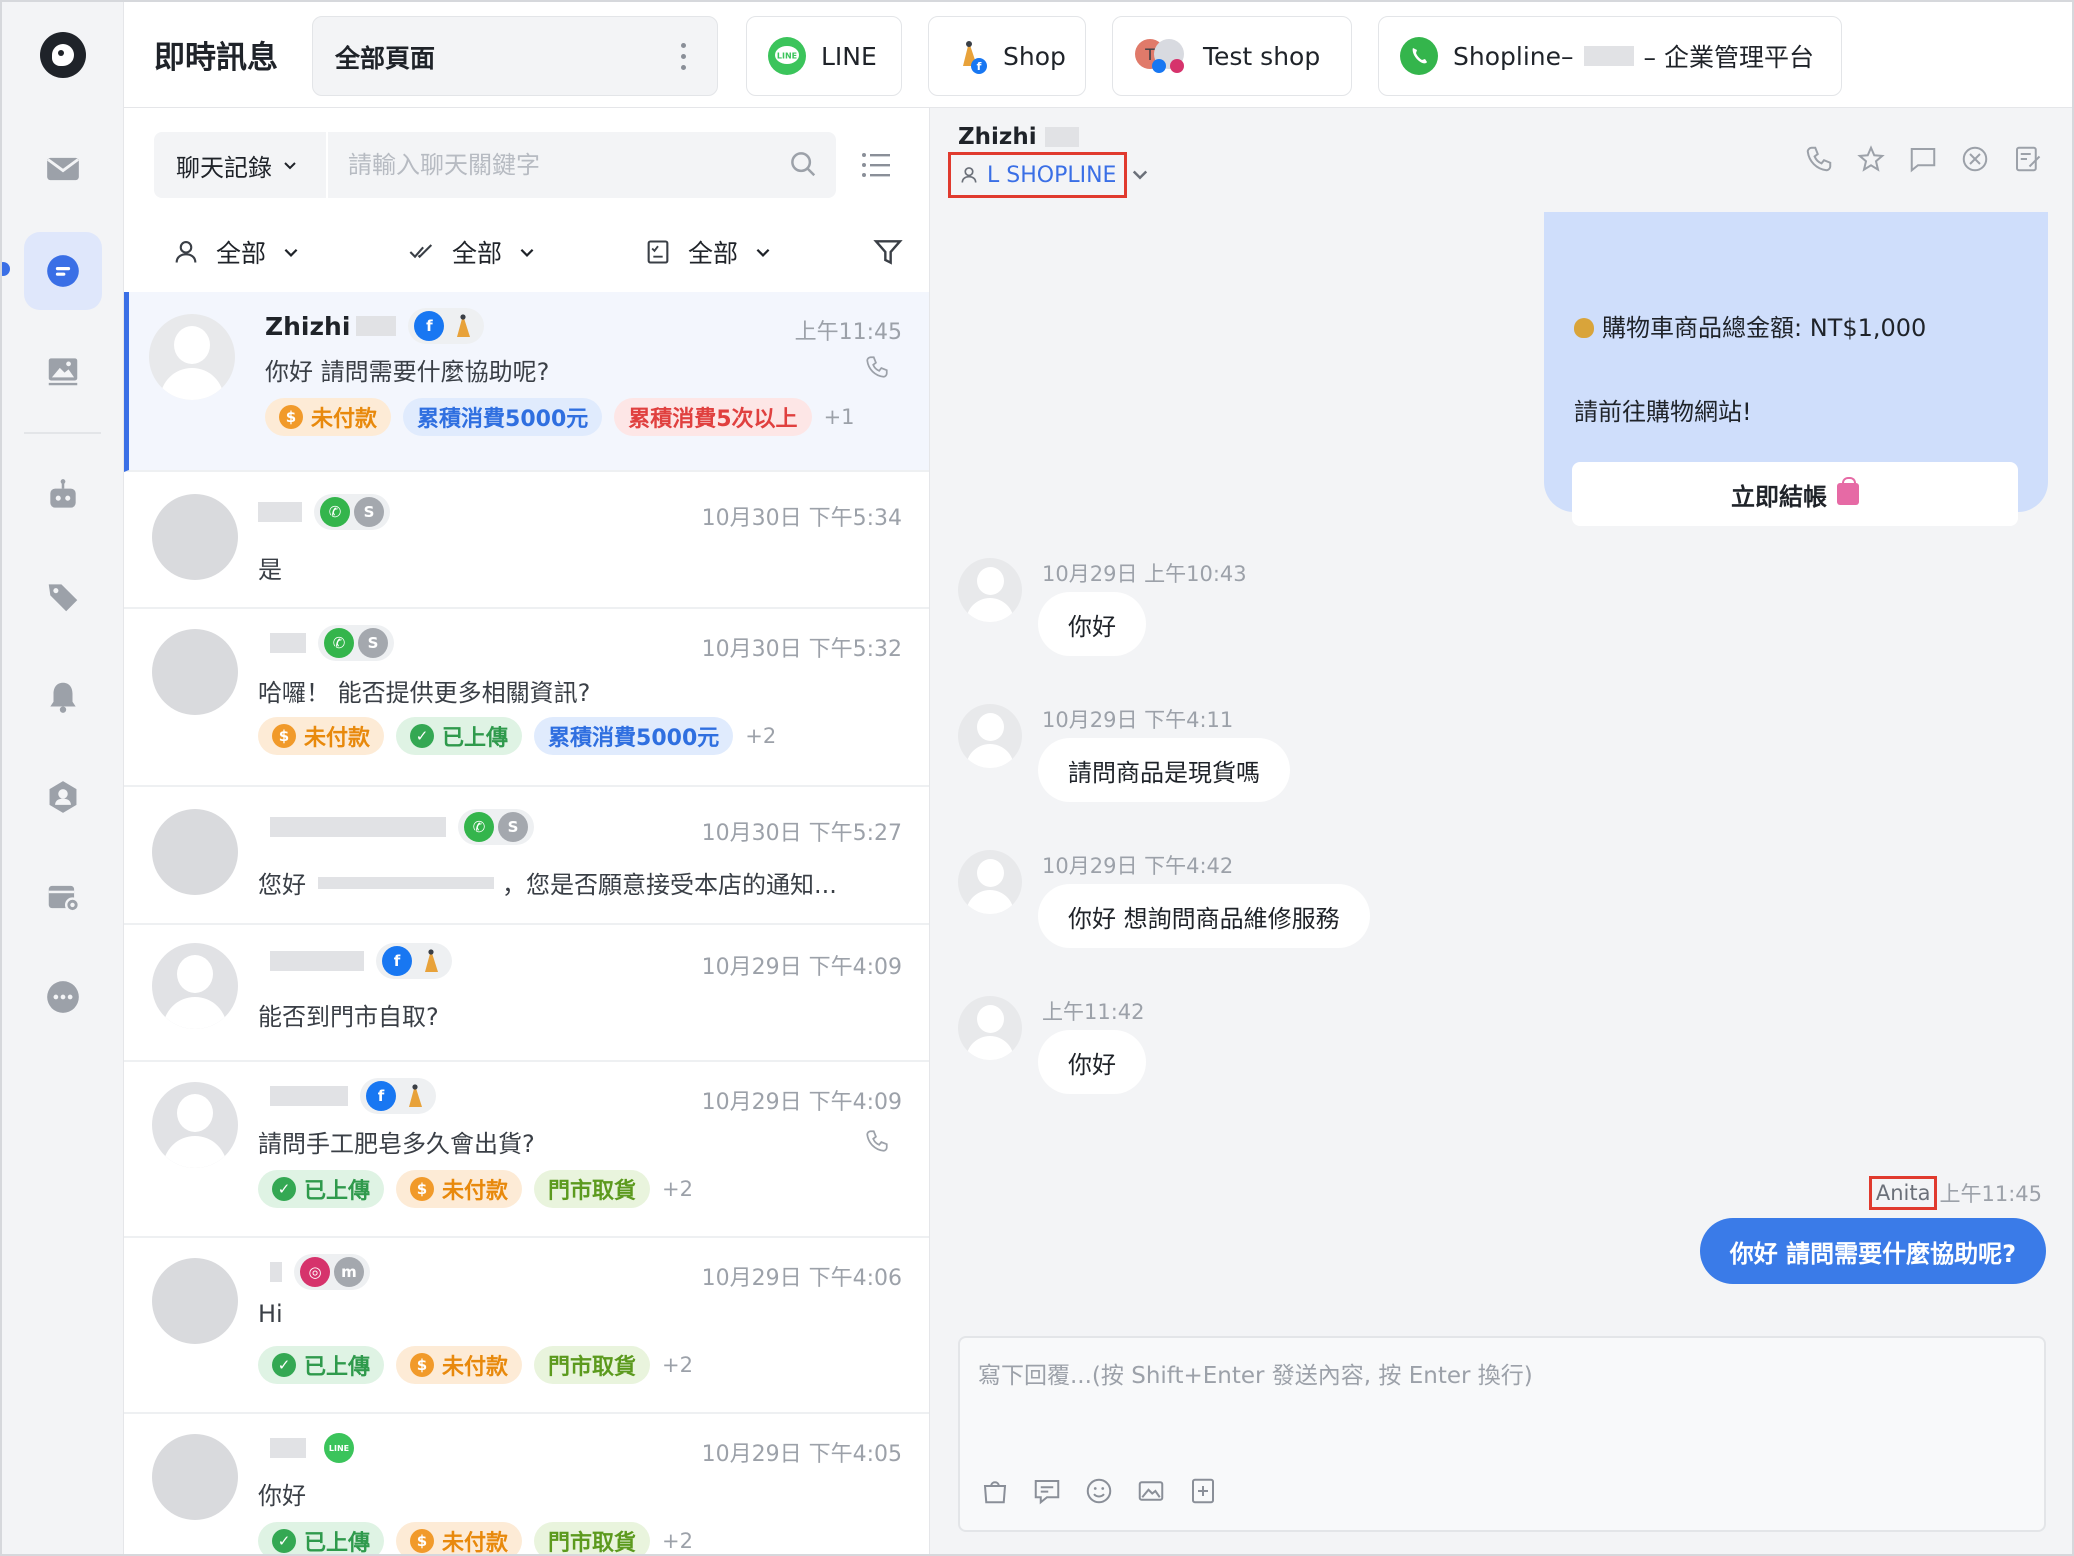  What do you see at coordinates (421, 251) in the screenshot?
I see `double-check-icon` at bounding box center [421, 251].